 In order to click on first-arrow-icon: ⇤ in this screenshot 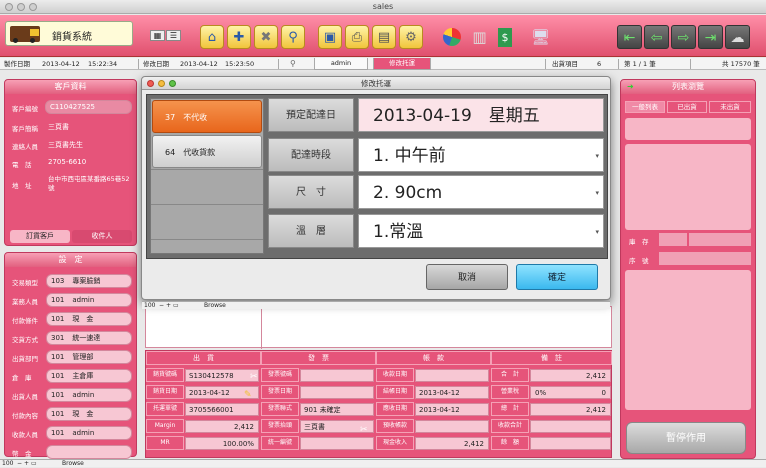, I will do `click(629, 38)`.